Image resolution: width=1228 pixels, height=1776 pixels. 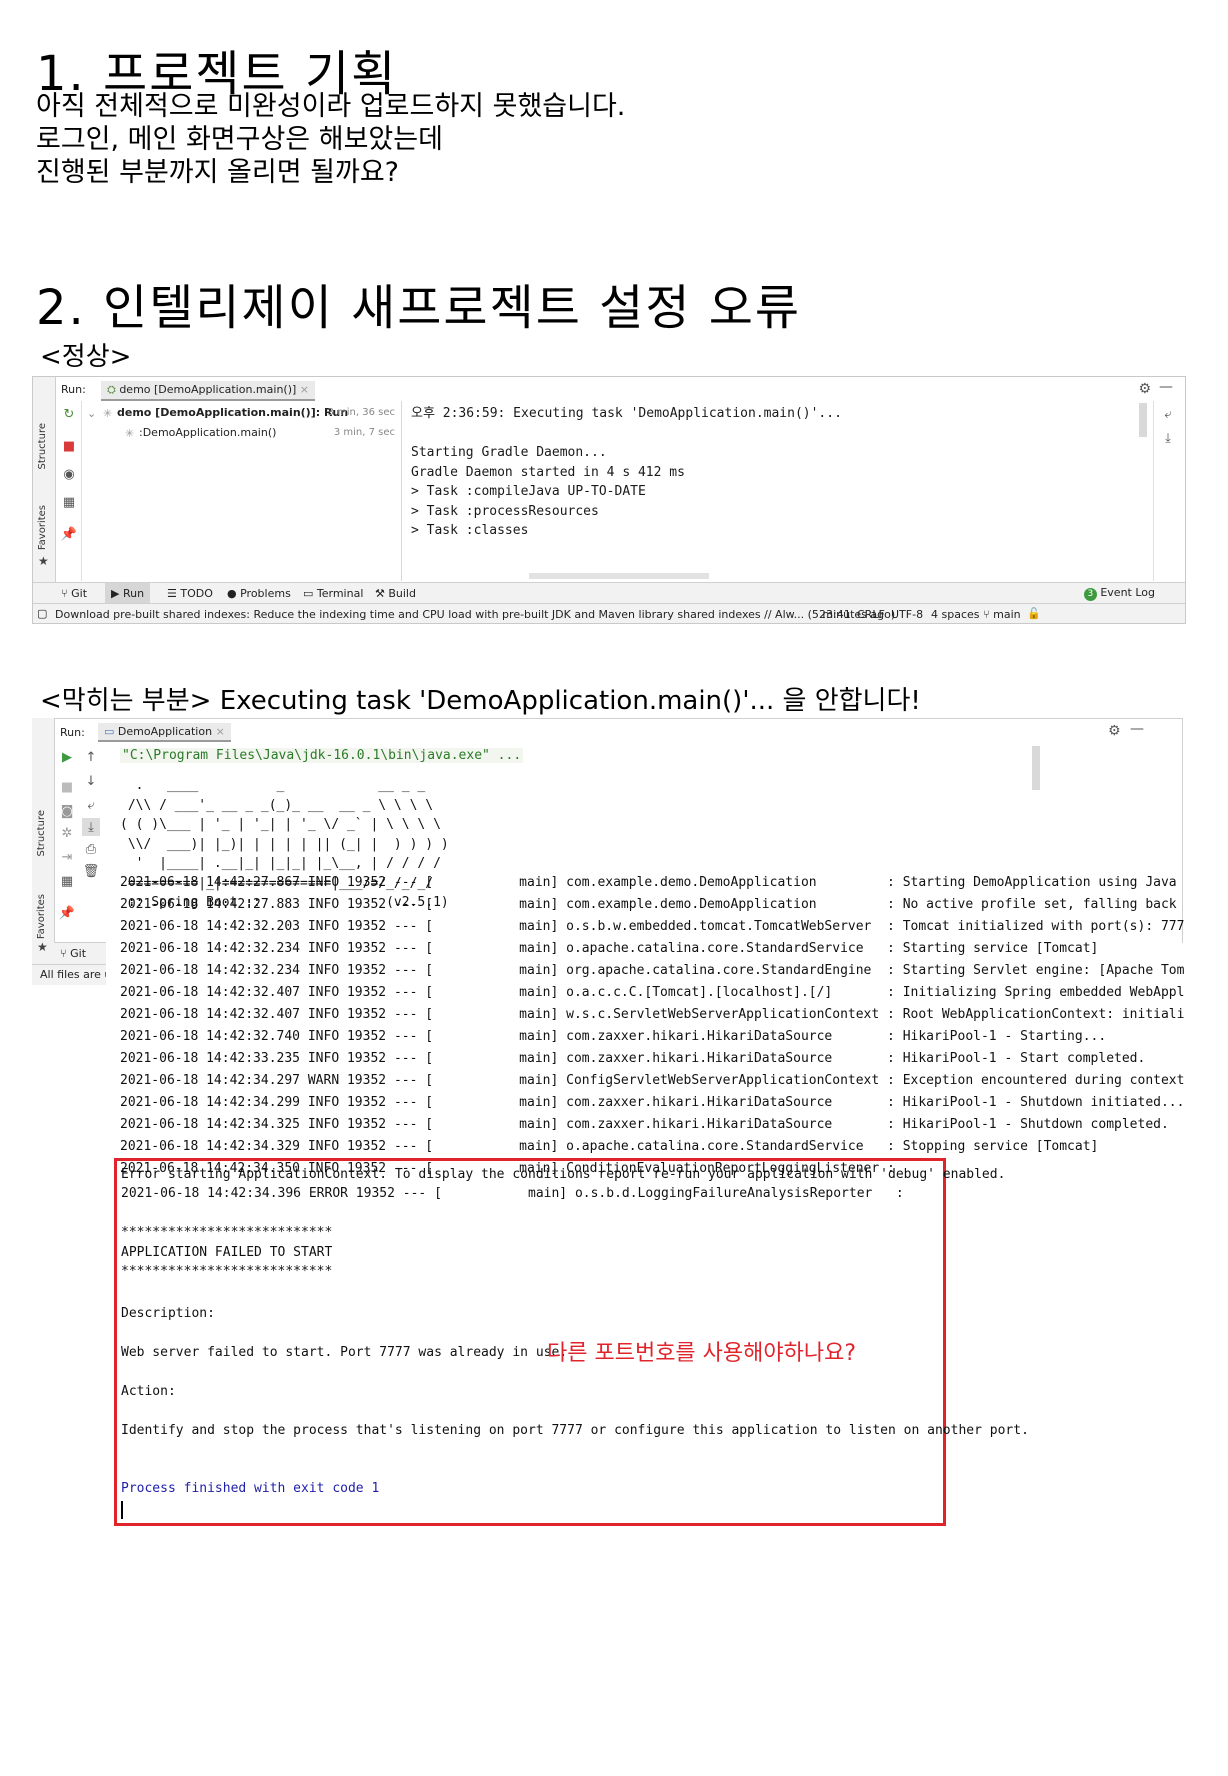 What do you see at coordinates (619, 576) in the screenshot?
I see `horizontal-scrollbar` at bounding box center [619, 576].